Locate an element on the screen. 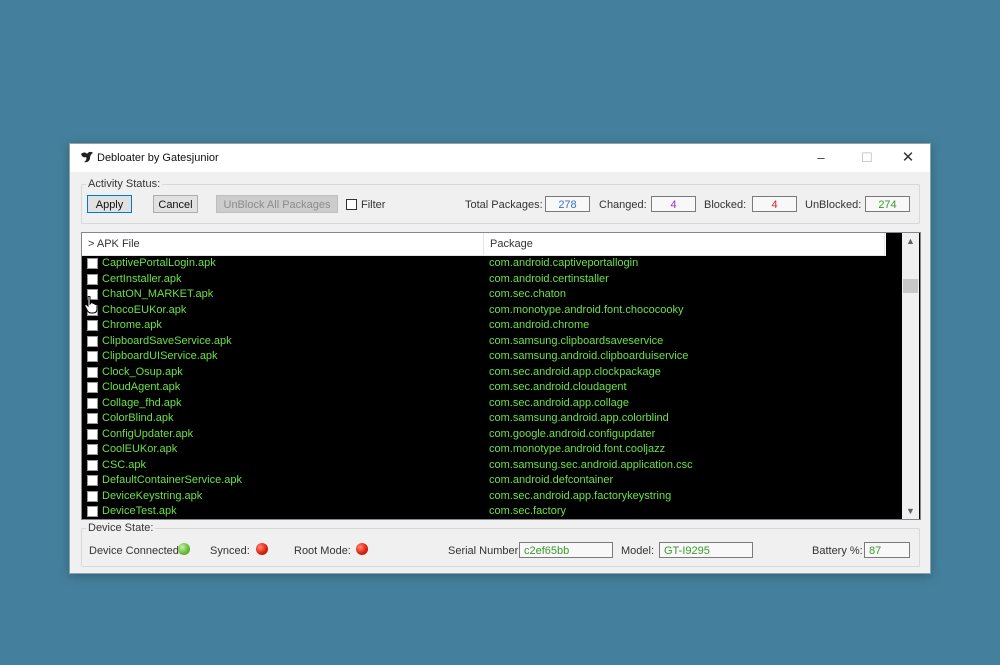 This screenshot has width=1000, height=665. list-item: DeviceTest.apk com.sec.factory is located at coordinates (492, 511).